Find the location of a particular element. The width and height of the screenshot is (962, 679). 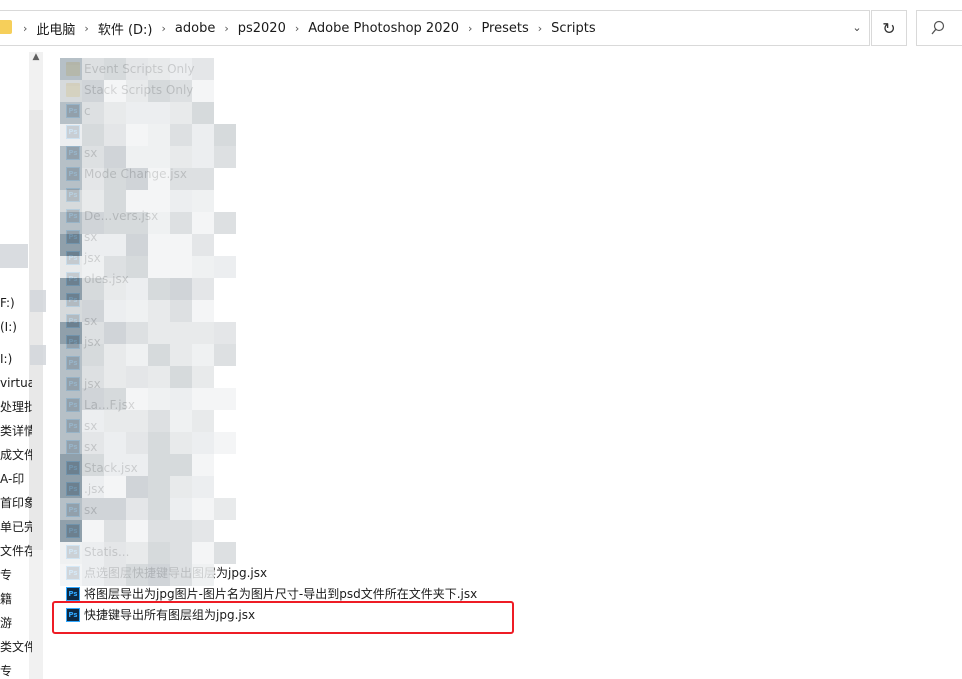

nav-item: 游 is located at coordinates (16, 623).